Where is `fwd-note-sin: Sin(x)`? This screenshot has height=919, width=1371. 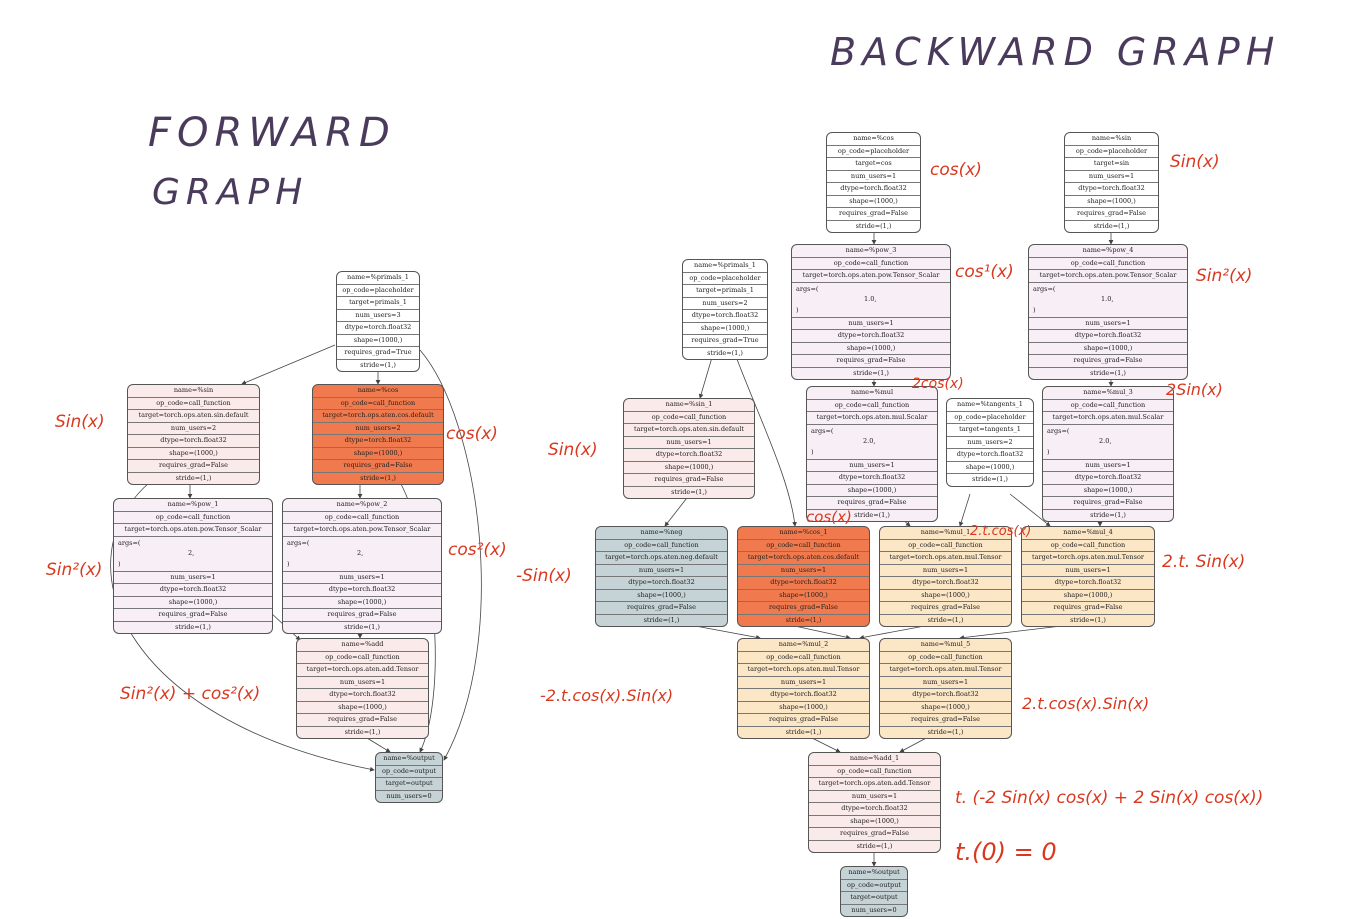 fwd-note-sin: Sin(x) is located at coordinates (80, 422).